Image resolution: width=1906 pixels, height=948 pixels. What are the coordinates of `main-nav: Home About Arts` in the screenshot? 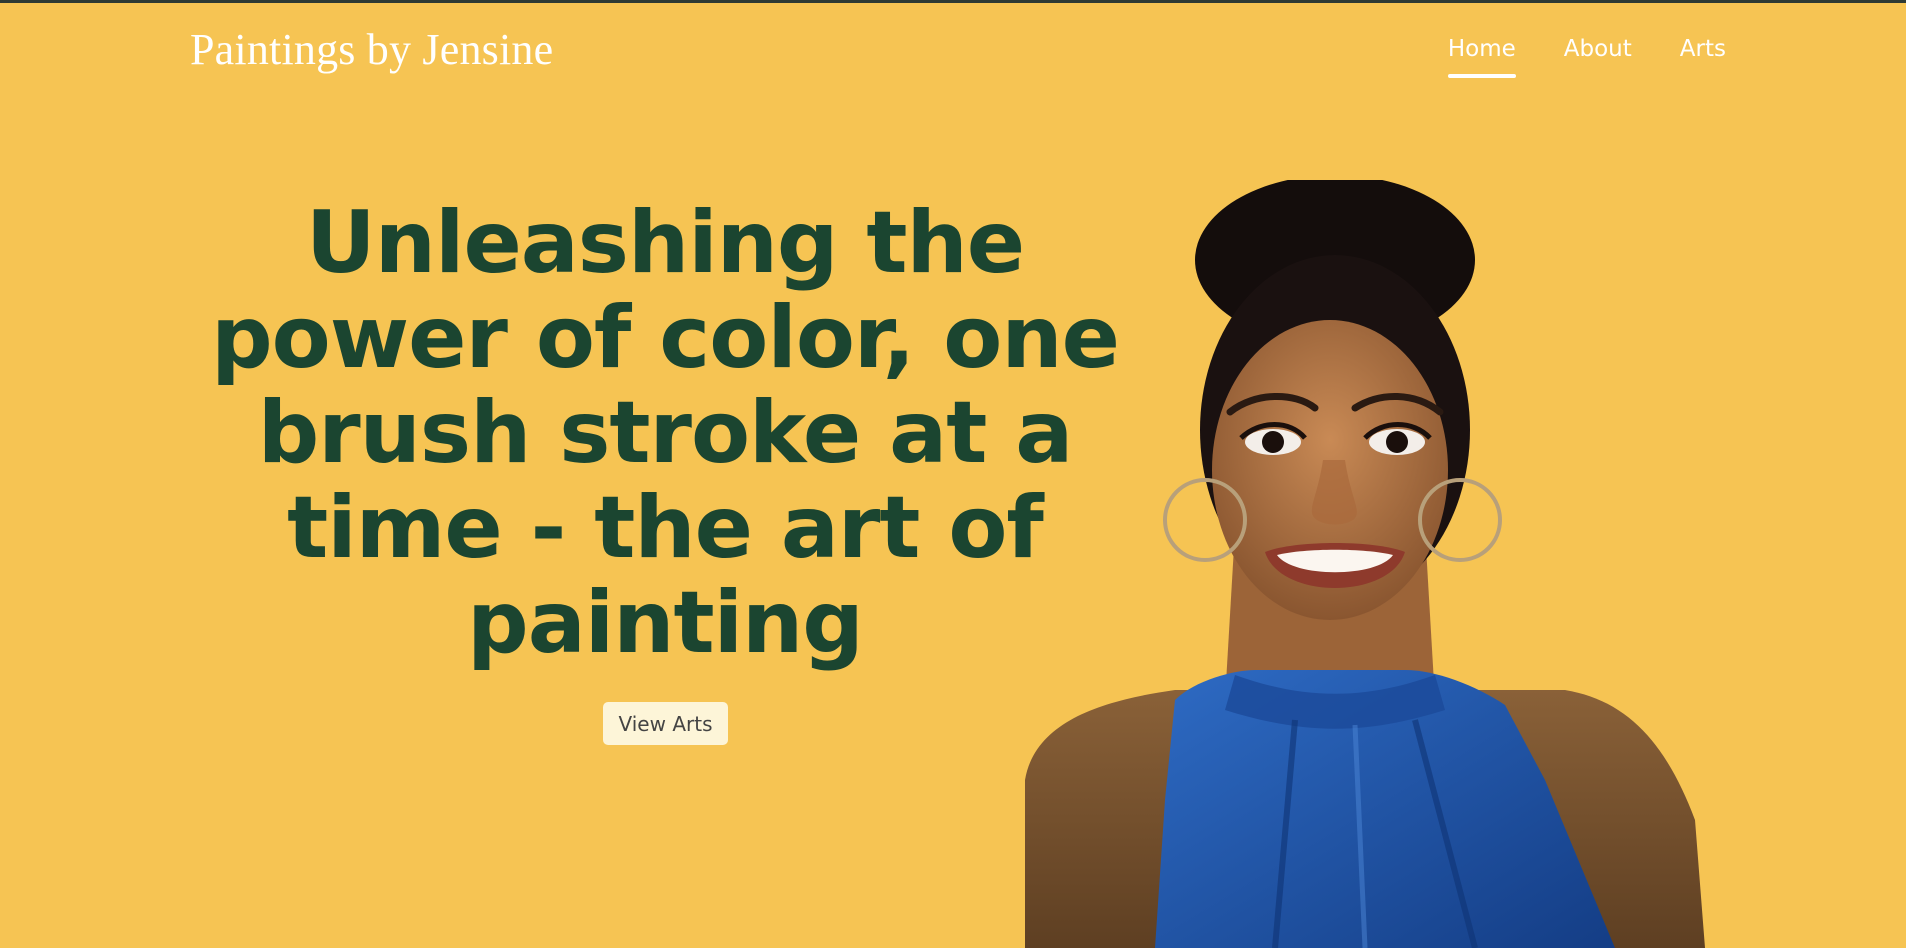 It's located at (1586, 57).